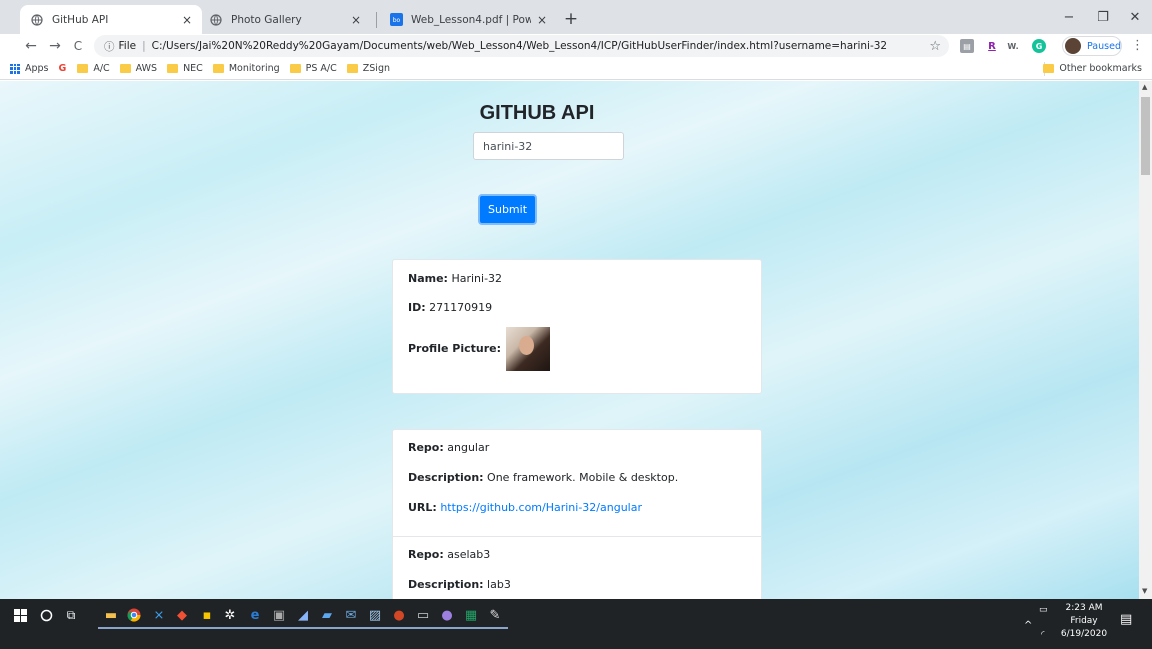  I want to click on extension-r-icon: R, so click(992, 46).